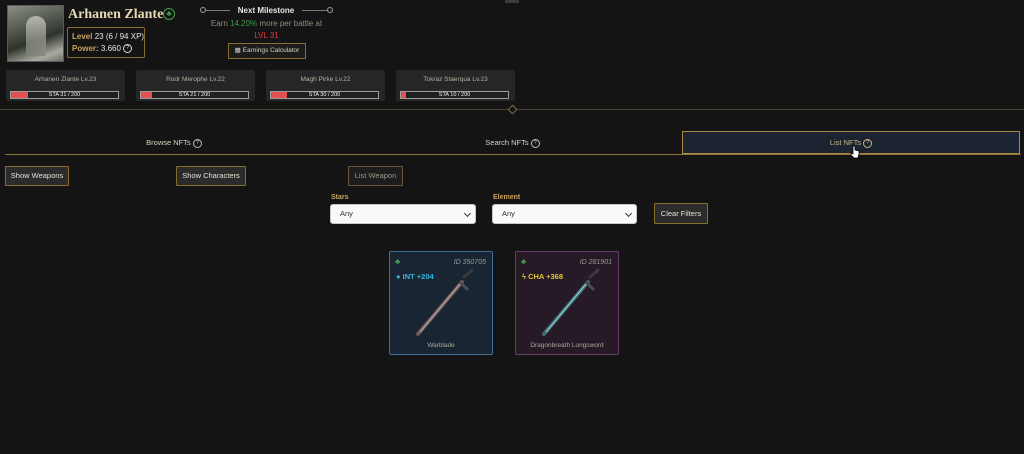  What do you see at coordinates (325, 79) in the screenshot?
I see `party-member-name: Magh Pirke Lv.22` at bounding box center [325, 79].